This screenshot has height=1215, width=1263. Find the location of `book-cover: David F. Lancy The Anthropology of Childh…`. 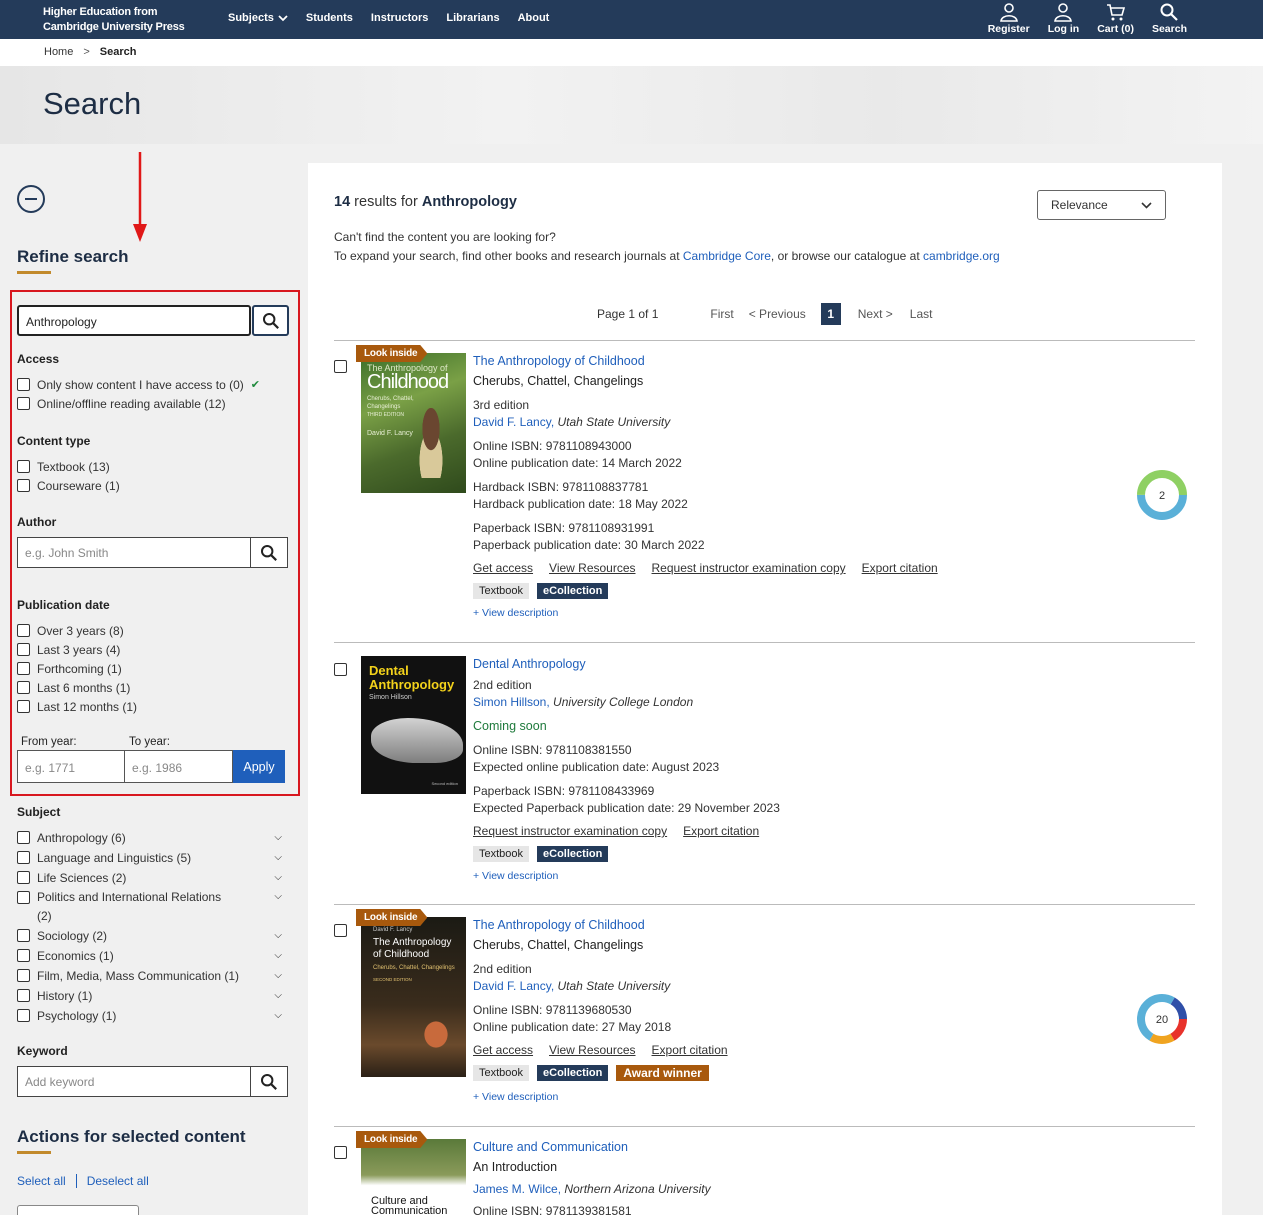

book-cover: David F. Lancy The Anthropology of Childh… is located at coordinates (413, 997).